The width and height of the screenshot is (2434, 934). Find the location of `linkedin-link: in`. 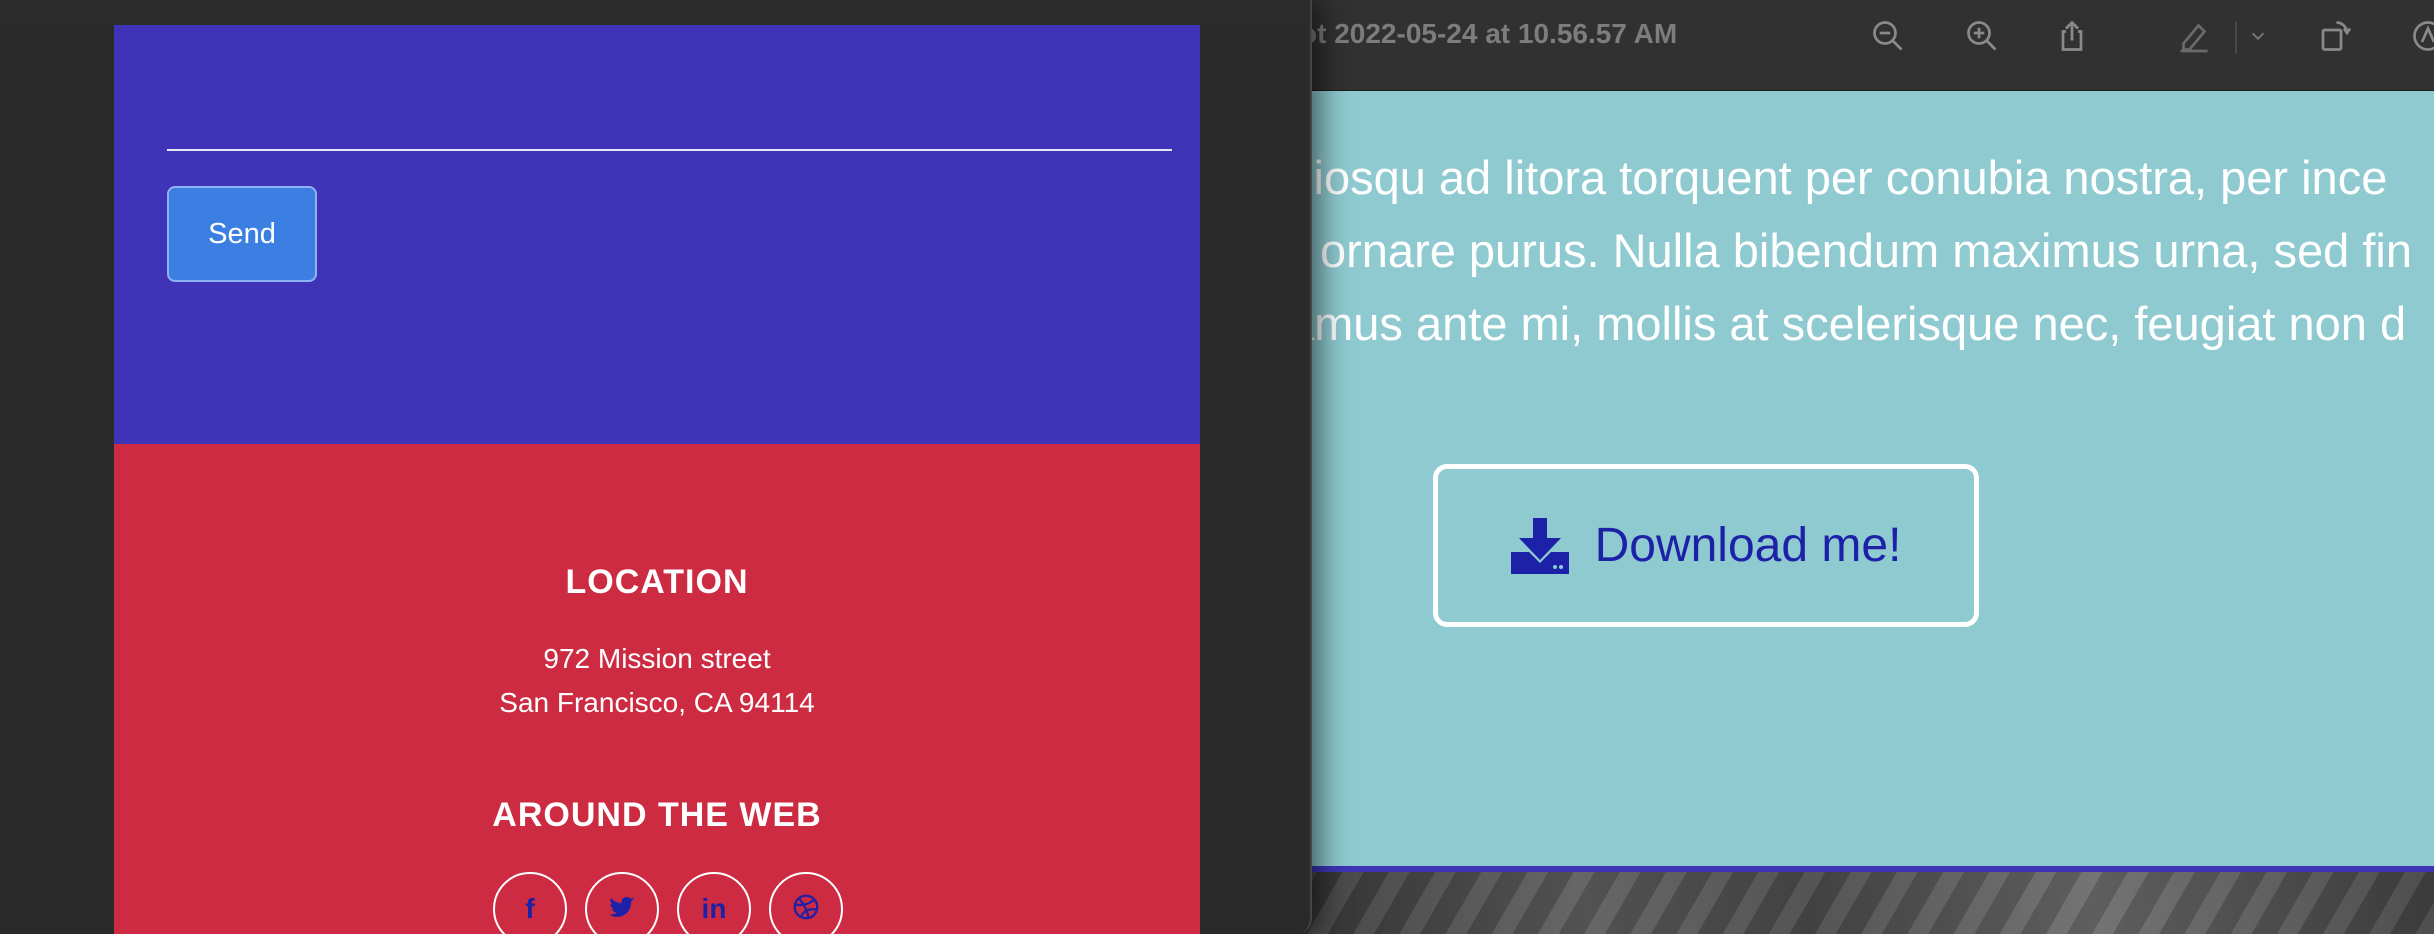

linkedin-link: in is located at coordinates (714, 903).